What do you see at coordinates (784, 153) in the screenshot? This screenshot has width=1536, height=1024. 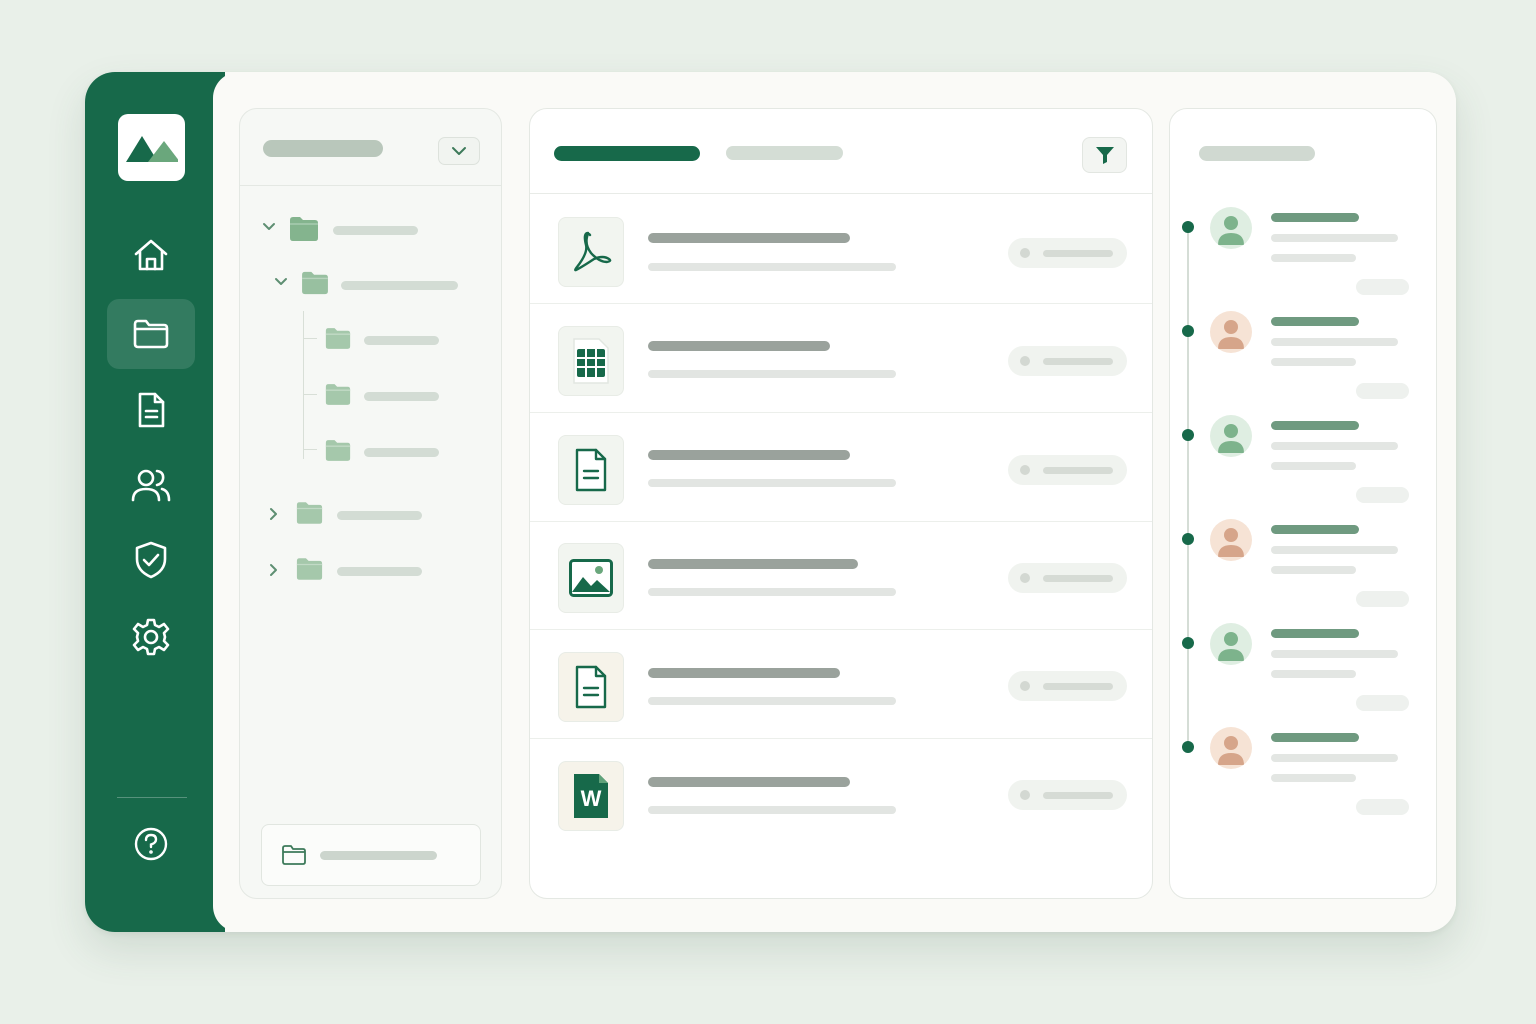 I see `tab-inactive` at bounding box center [784, 153].